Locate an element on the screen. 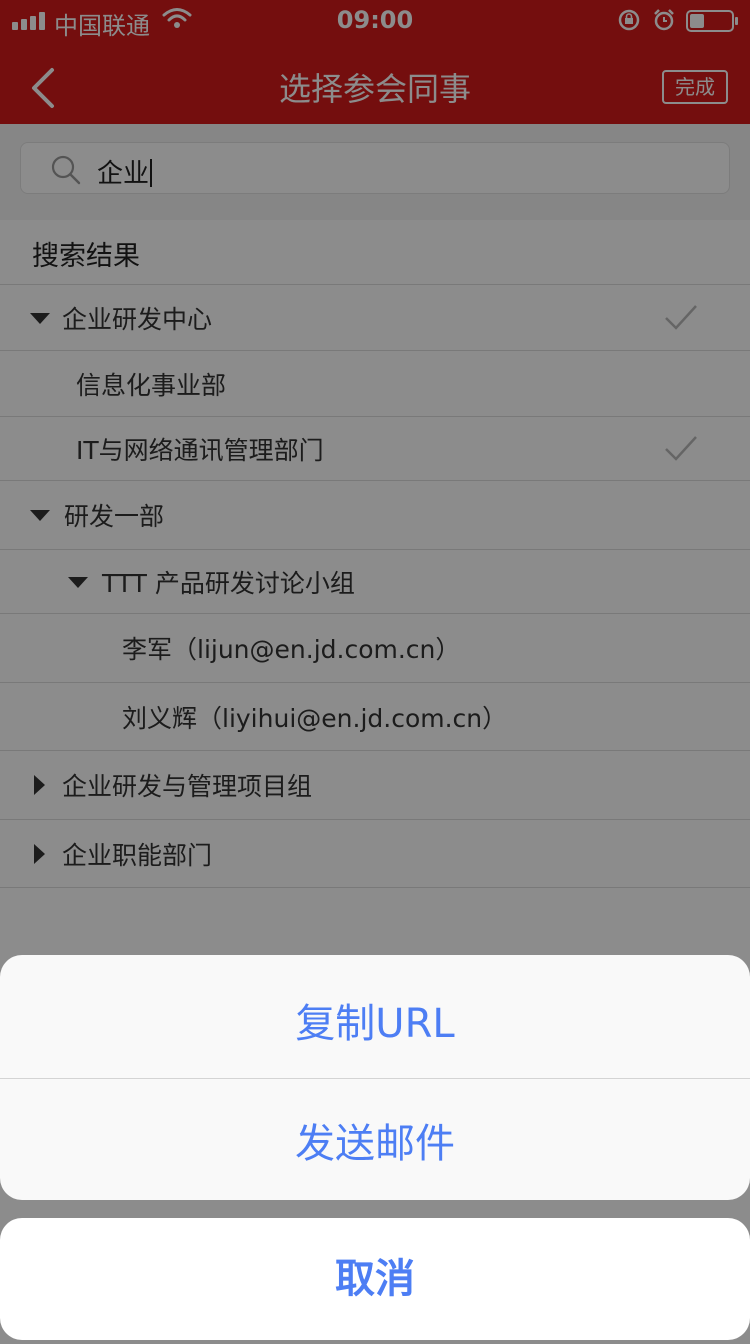  copy-url-button: 复制URL is located at coordinates (375, 1020).